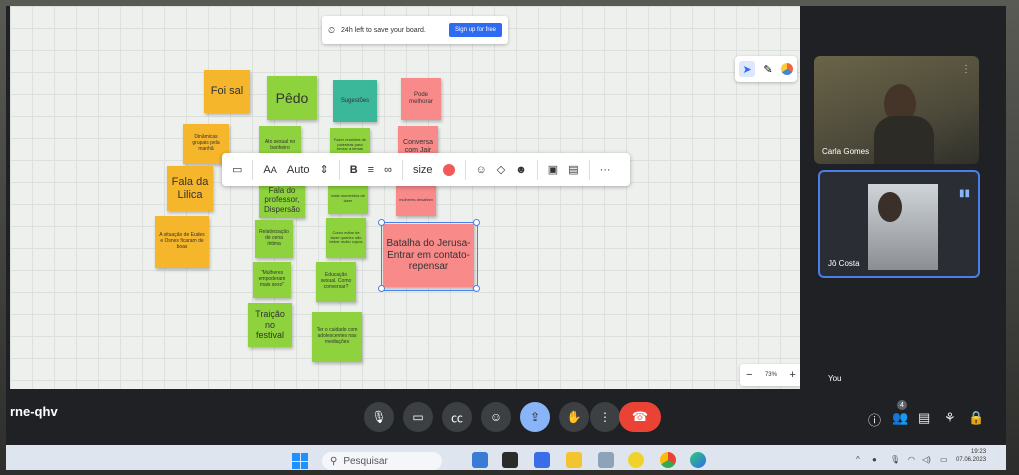 This screenshot has width=1019, height=475. What do you see at coordinates (269, 170) in the screenshot?
I see `font-size-icon: AA` at bounding box center [269, 170].